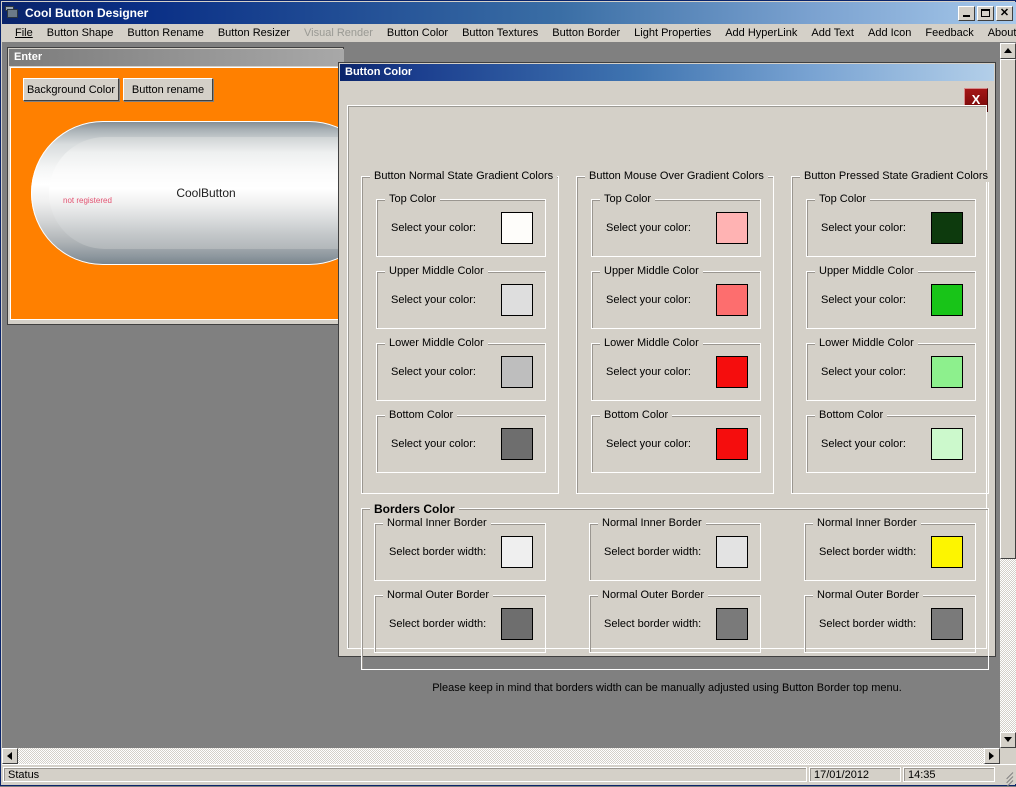 The width and height of the screenshot is (1016, 787). I want to click on pressed-upper-middle-color-group: Upper Middle Color Select your color:, so click(891, 297).